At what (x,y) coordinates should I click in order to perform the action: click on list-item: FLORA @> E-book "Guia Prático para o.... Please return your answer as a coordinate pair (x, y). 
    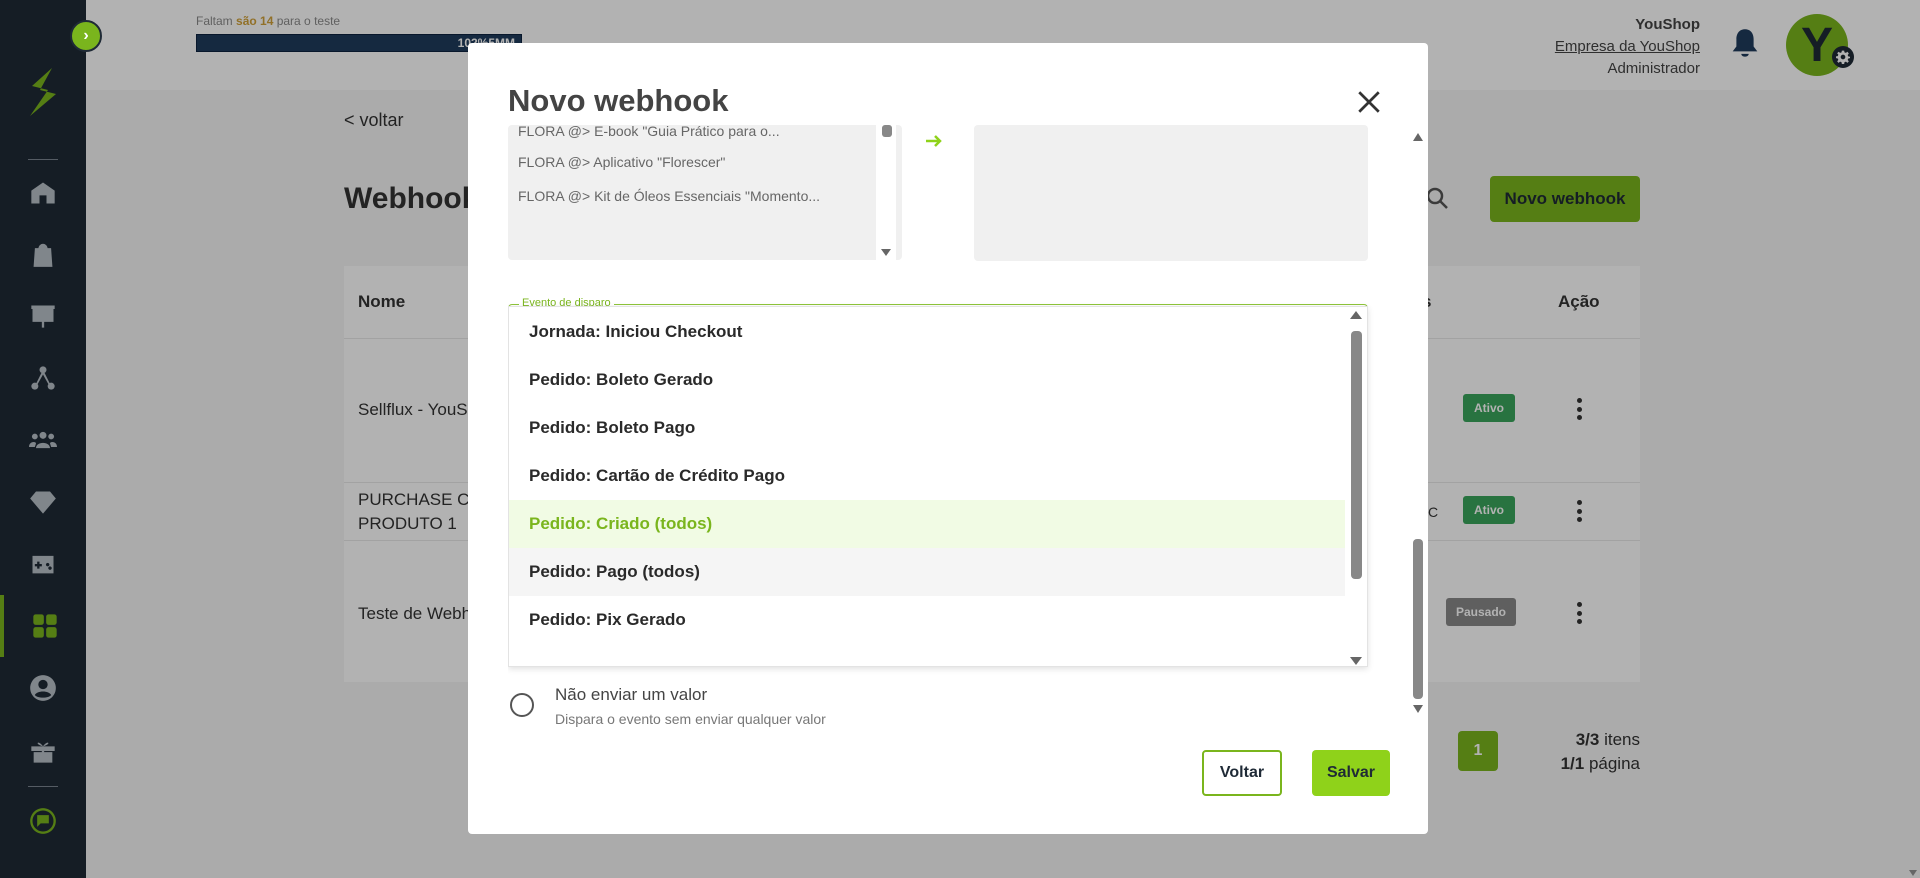
    Looking at the image, I should click on (649, 132).